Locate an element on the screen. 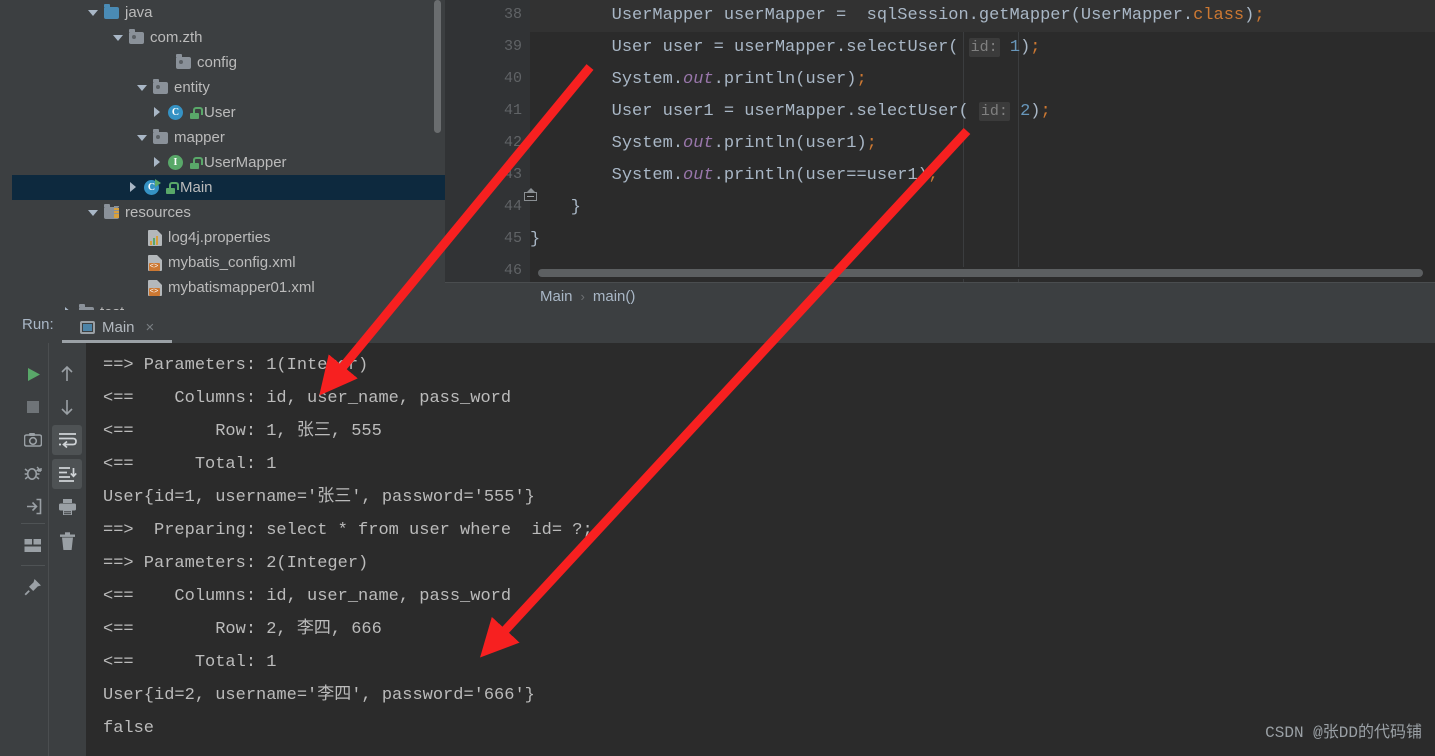  code-token: .println(user==user1) is located at coordinates (820, 175).